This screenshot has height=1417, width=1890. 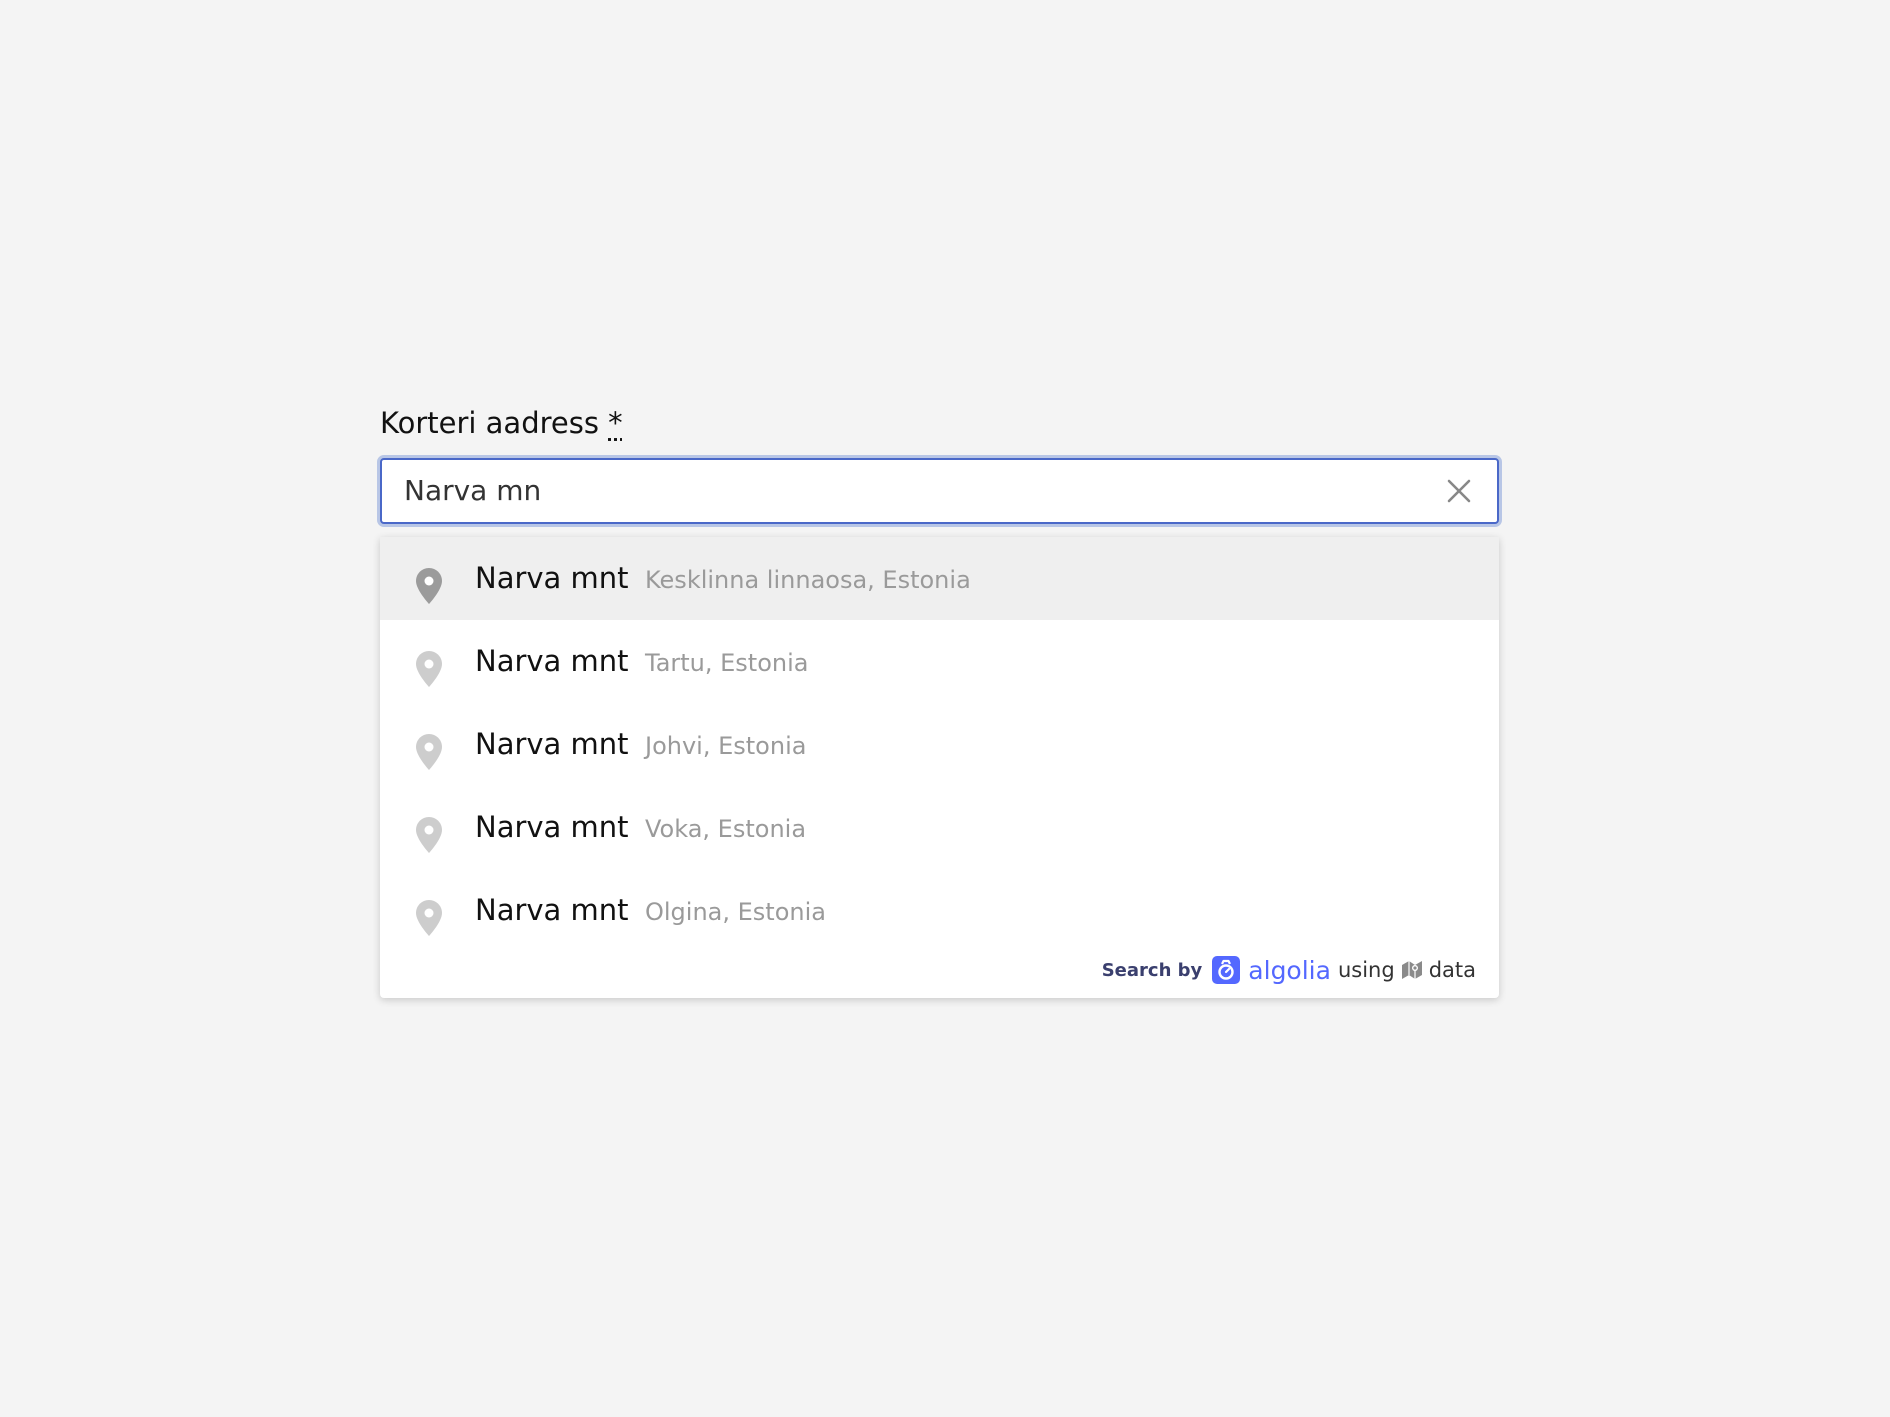 I want to click on suggestion-region: Voka, Estonia, so click(x=726, y=829).